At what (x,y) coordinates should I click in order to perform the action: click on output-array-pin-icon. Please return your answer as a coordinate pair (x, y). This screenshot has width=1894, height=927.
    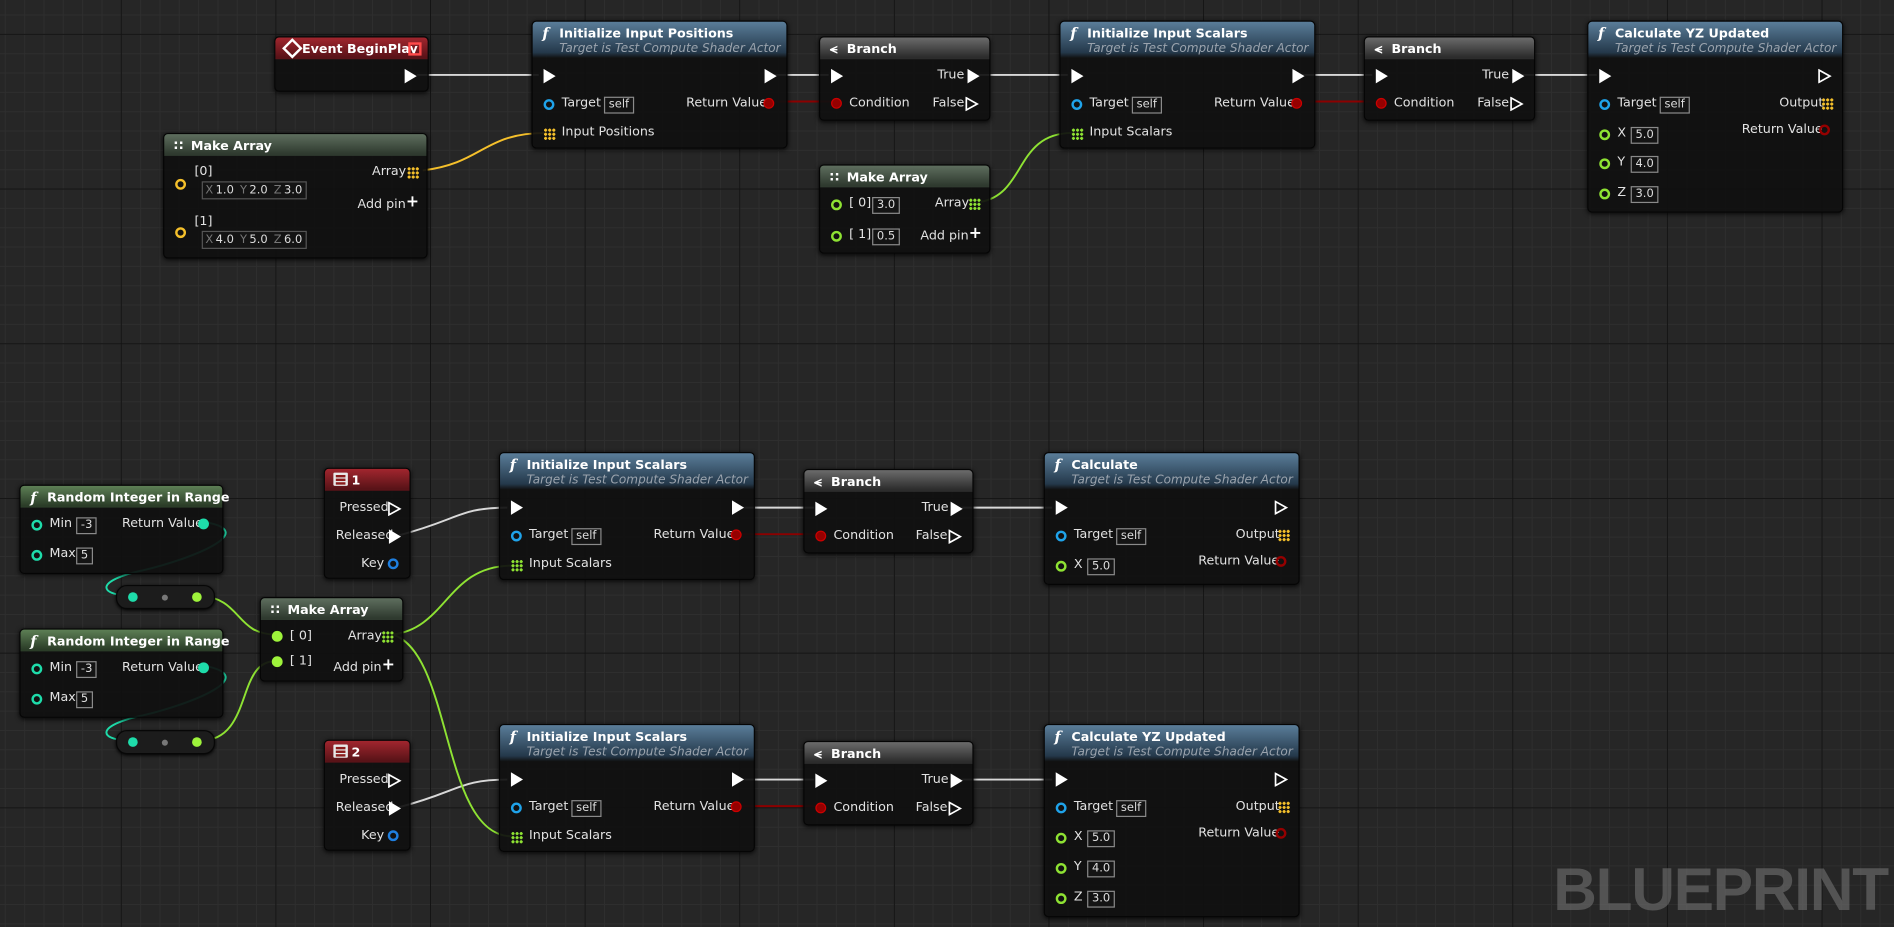
    Looking at the image, I should click on (1284, 807).